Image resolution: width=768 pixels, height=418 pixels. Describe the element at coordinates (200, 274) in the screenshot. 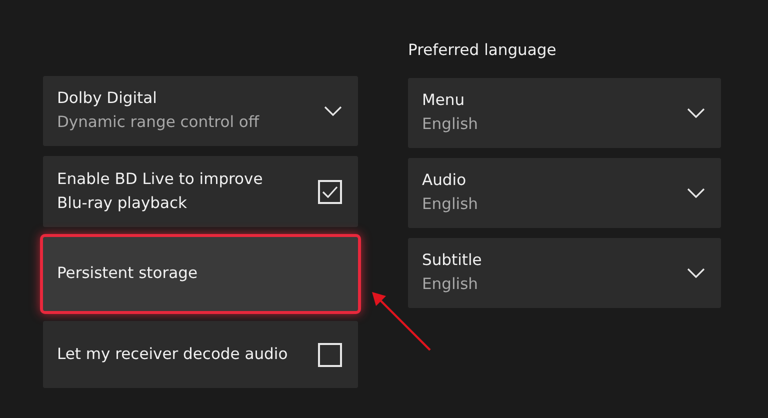

I see `setting-button: Persistent storage` at that location.